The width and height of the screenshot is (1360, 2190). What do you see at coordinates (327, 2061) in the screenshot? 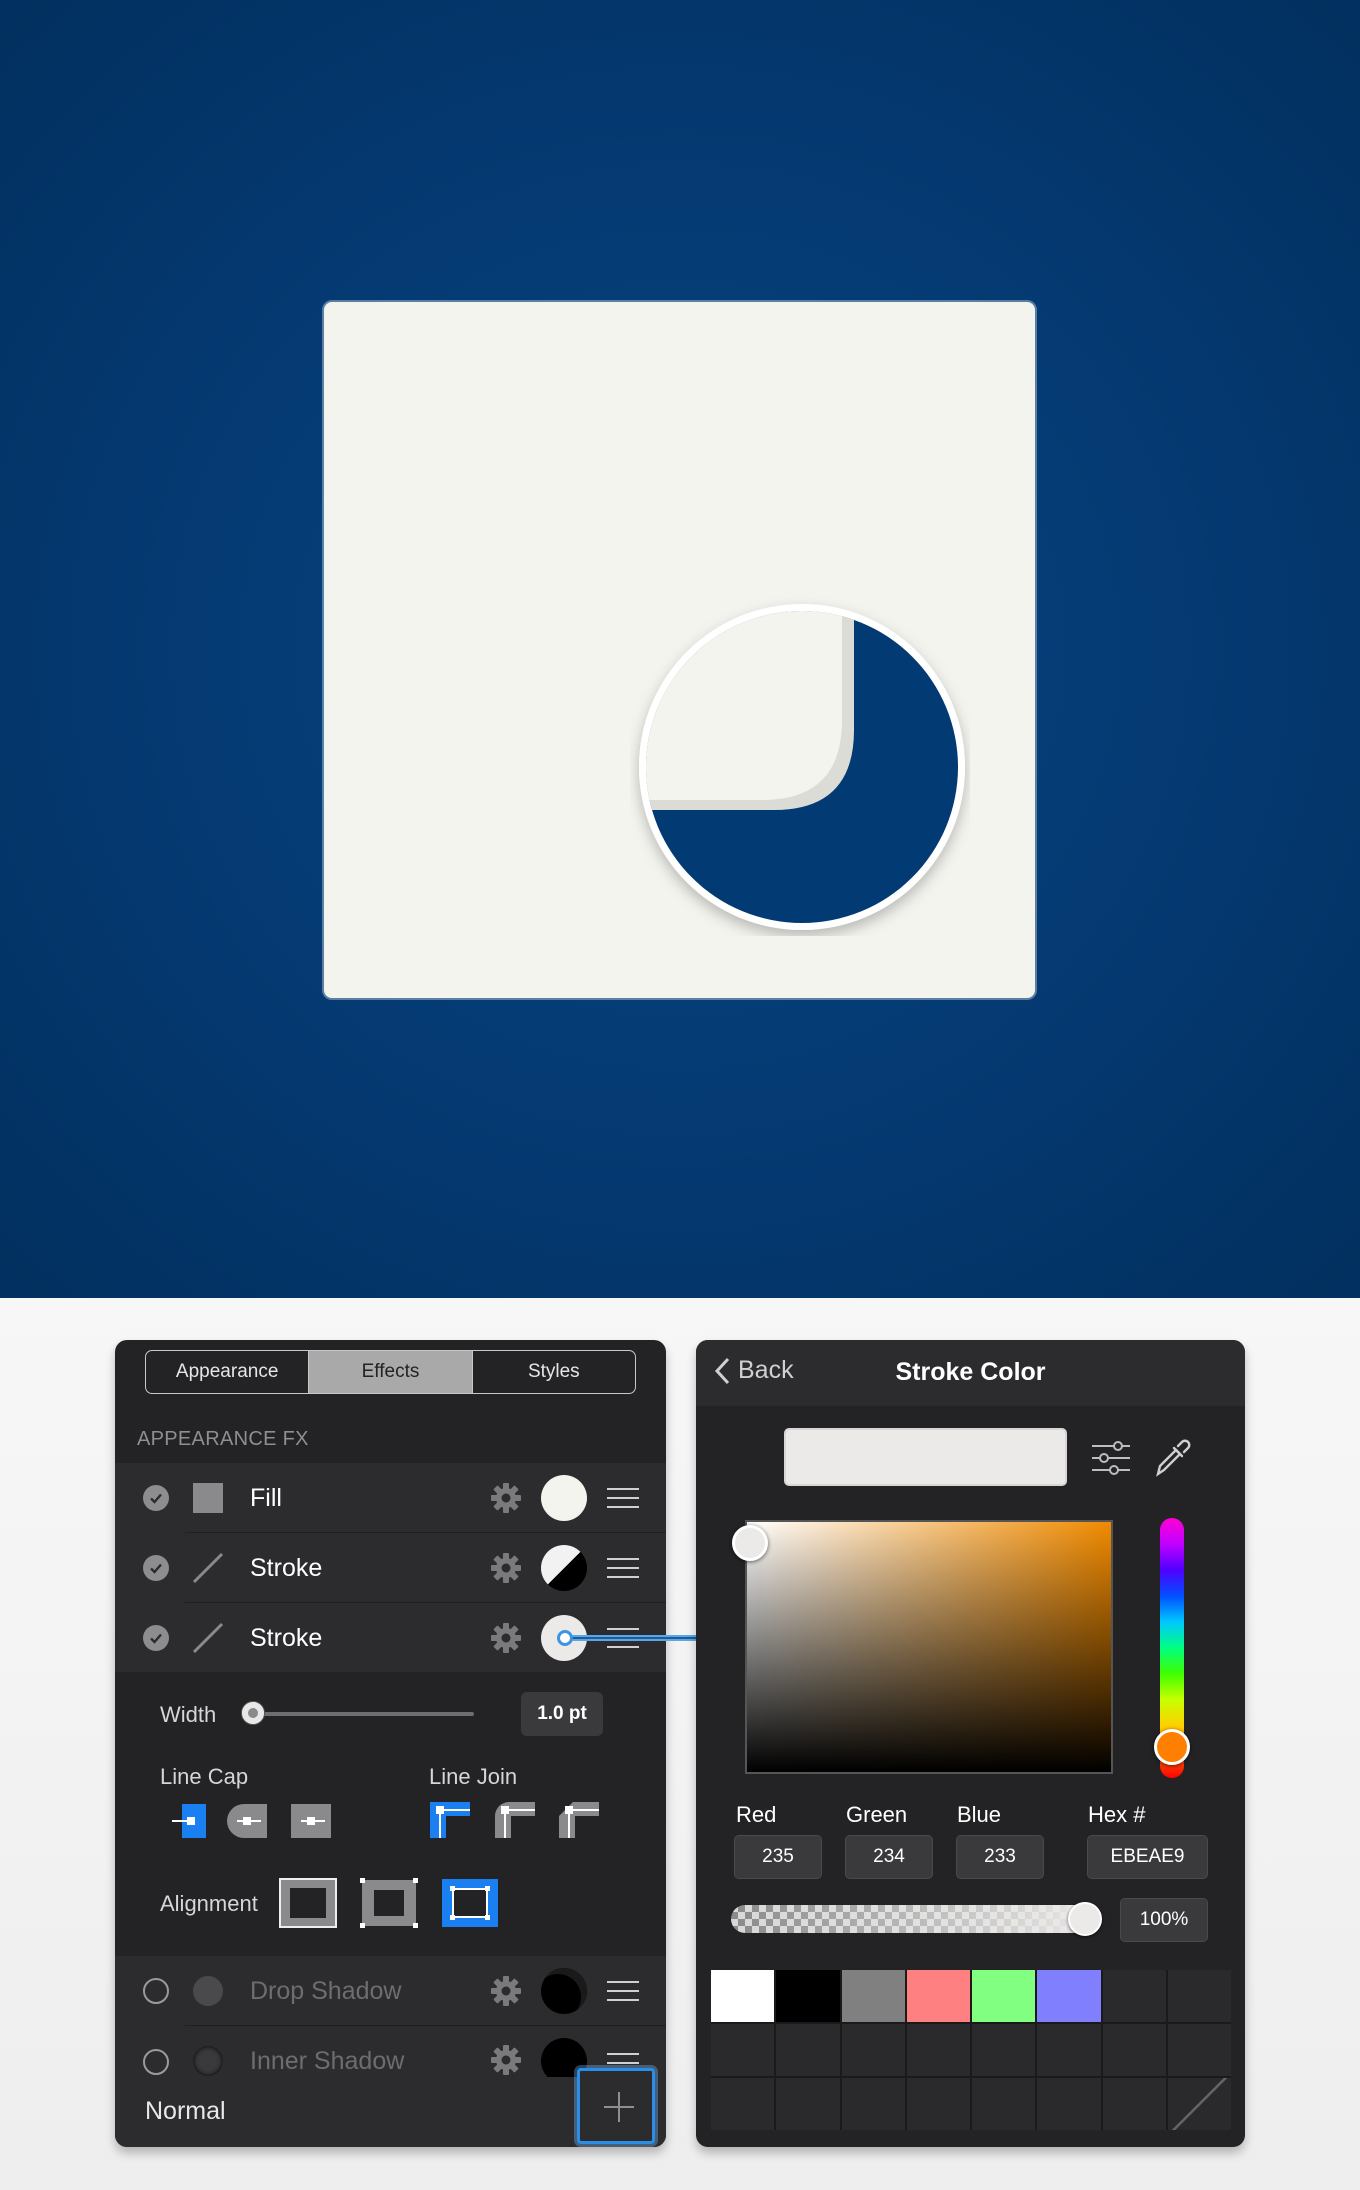
I see `inner-shadow-label: Inner Shadow` at bounding box center [327, 2061].